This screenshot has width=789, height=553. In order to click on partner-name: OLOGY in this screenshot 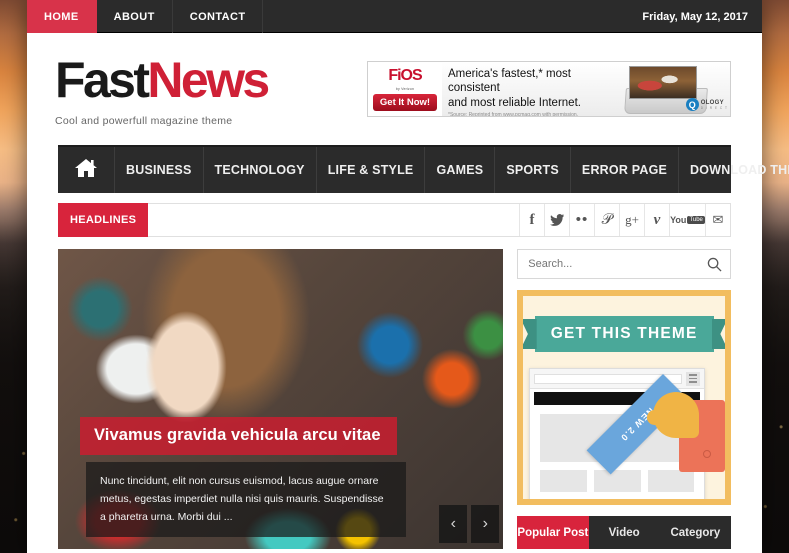, I will do `click(712, 102)`.